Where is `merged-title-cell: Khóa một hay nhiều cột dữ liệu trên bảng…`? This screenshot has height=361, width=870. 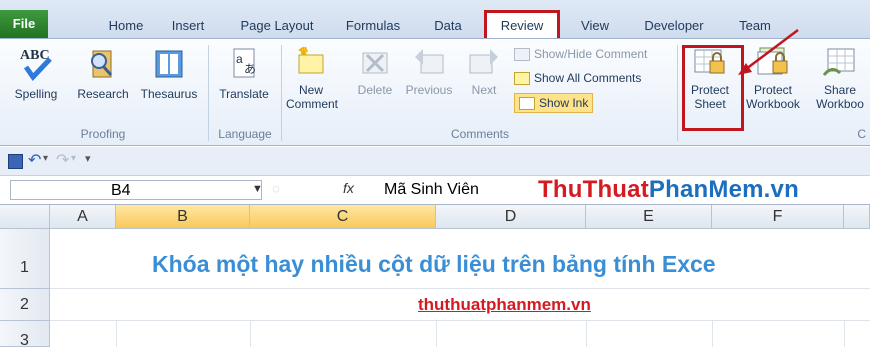 merged-title-cell: Khóa một hay nhiều cột dữ liệu trên bảng… is located at coordinates (434, 264).